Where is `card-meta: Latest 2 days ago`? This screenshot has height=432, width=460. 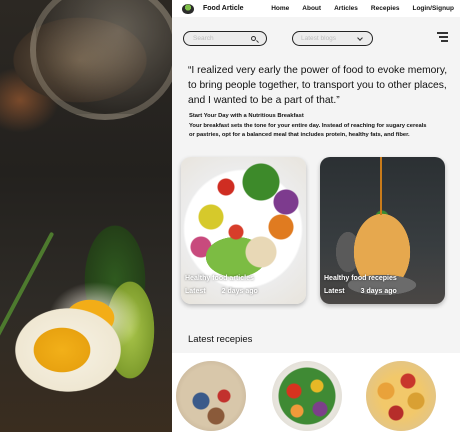
card-meta: Latest 2 days ago is located at coordinates (221, 291).